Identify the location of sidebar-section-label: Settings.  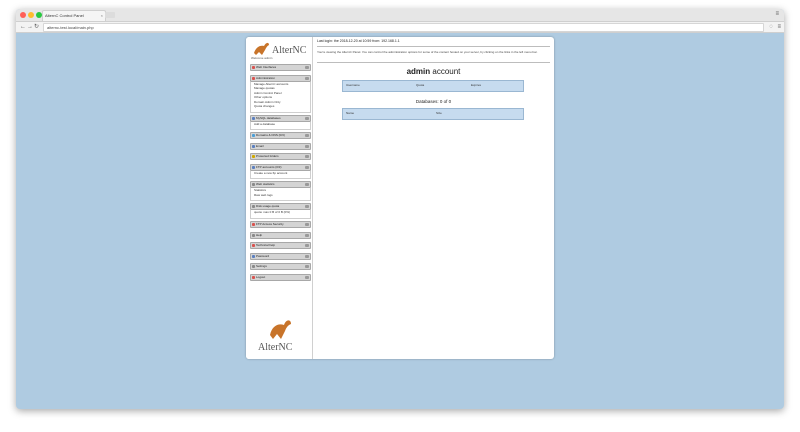
(261, 266).